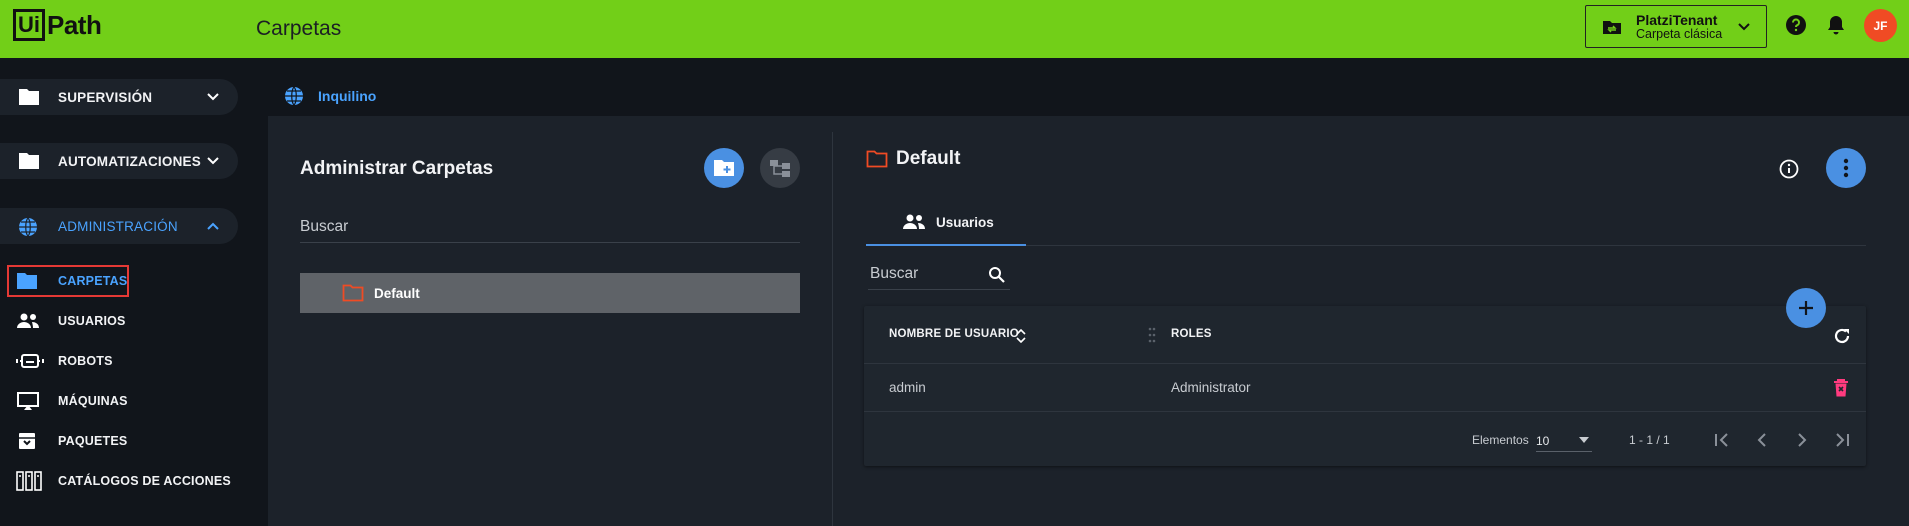  I want to click on breadcrumb: Inquilino, so click(330, 96).